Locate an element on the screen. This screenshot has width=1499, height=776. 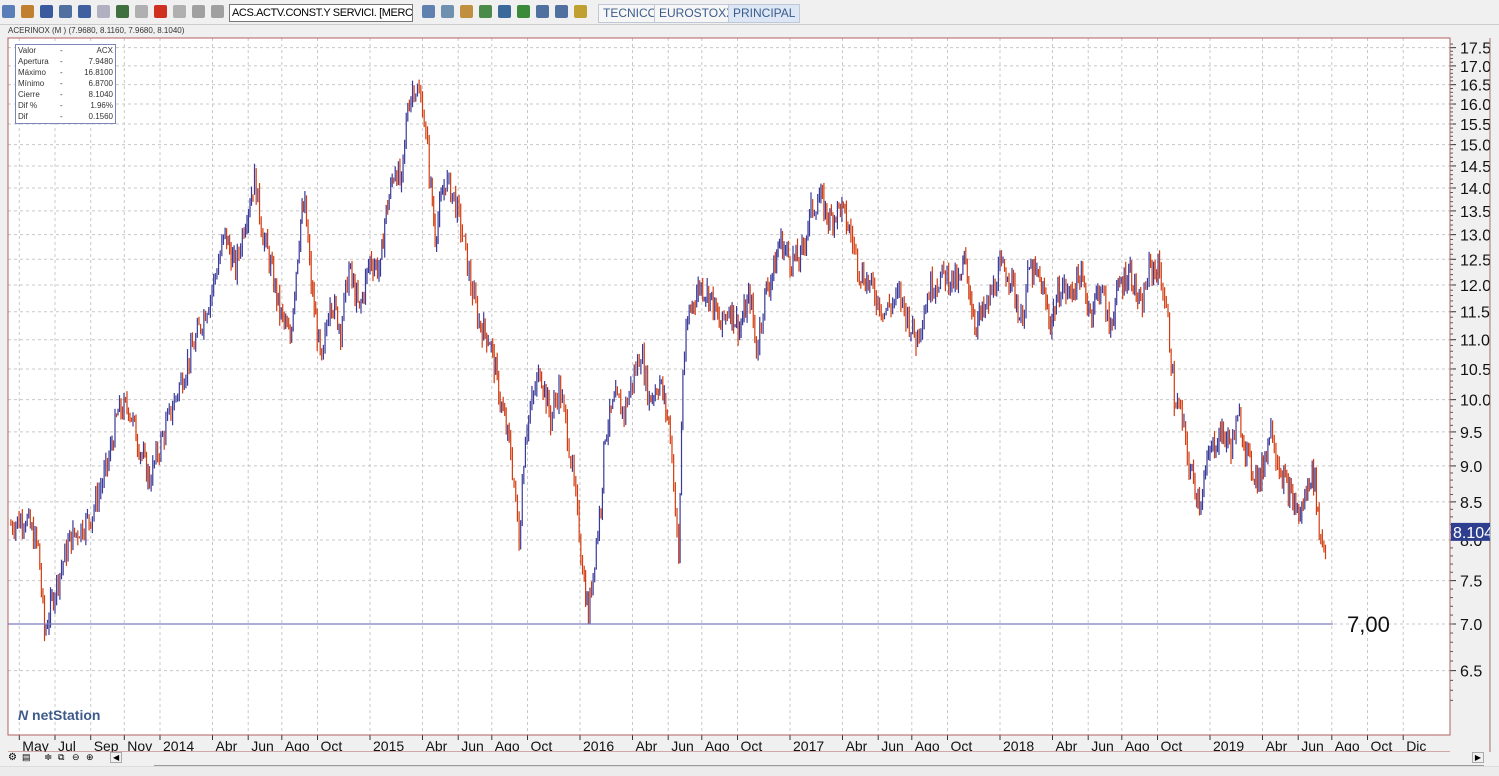
x-tick-label: May is located at coordinates (35, 745).